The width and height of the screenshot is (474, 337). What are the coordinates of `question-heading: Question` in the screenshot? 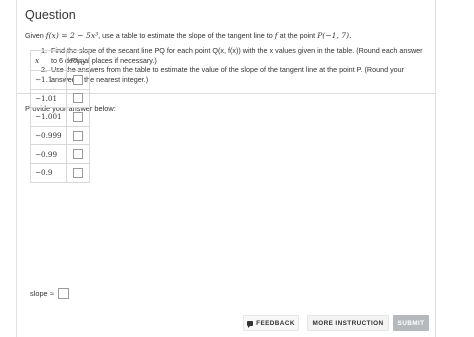 It's located at (50, 15).